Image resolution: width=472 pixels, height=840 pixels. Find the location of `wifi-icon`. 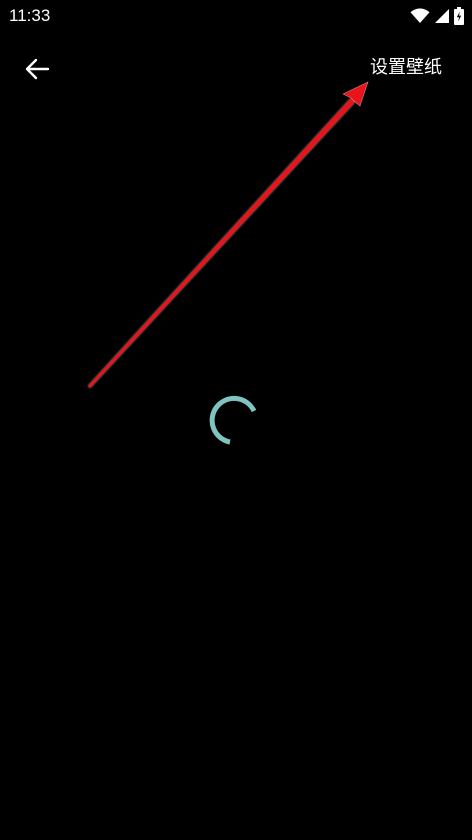

wifi-icon is located at coordinates (420, 15).